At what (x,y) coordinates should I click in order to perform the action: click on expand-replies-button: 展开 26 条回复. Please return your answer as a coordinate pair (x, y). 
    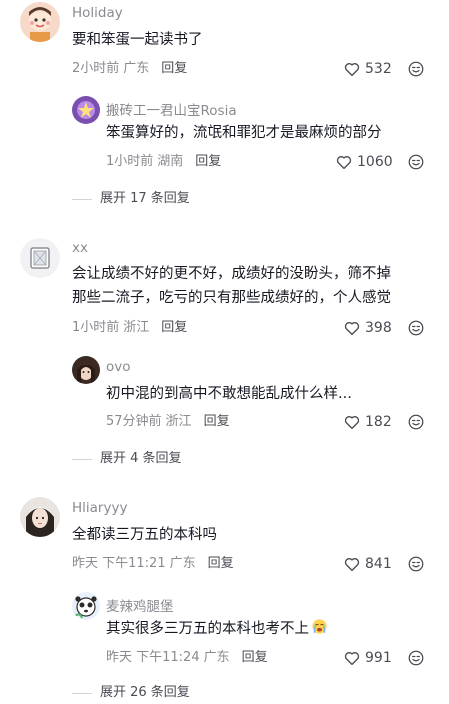
    Looking at the image, I should click on (131, 693).